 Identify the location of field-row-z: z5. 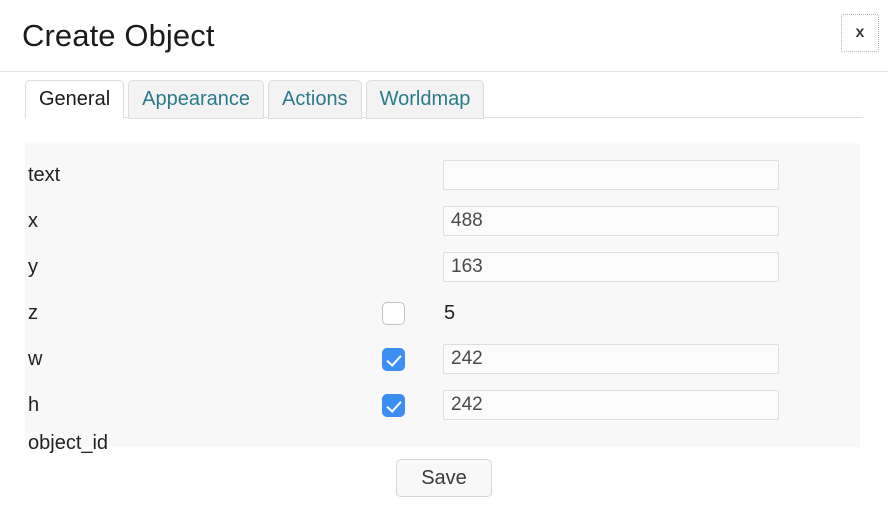
(442, 313).